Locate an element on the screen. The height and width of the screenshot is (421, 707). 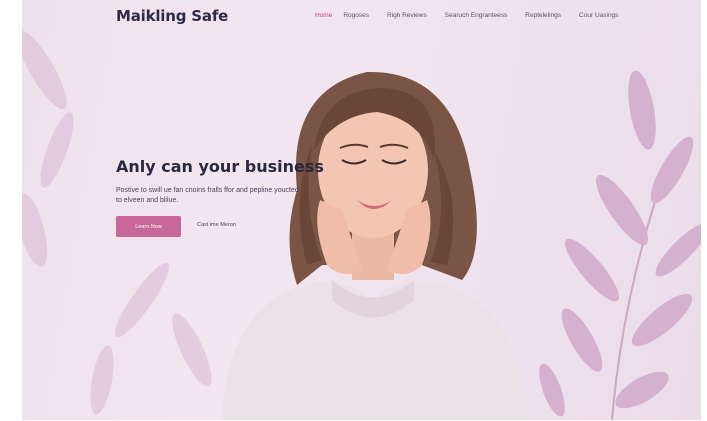
nav-link-rogoses: Rogoses is located at coordinates (356, 15).